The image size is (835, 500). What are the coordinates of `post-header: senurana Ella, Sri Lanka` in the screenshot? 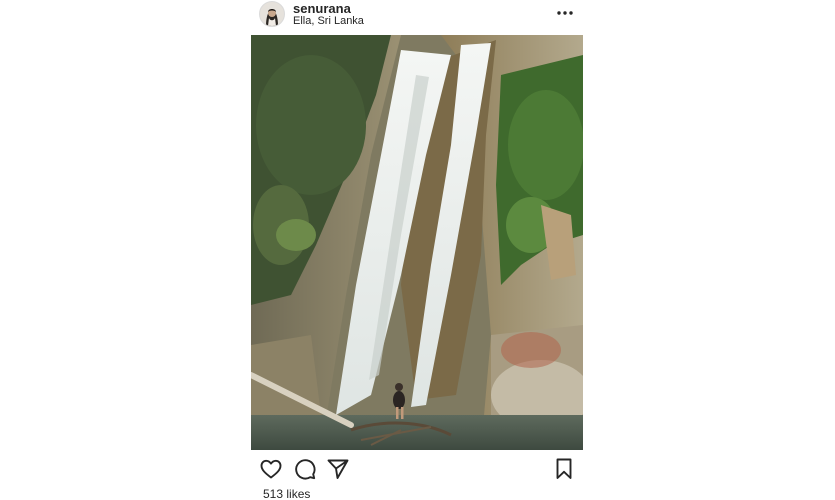 It's located at (420, 15).